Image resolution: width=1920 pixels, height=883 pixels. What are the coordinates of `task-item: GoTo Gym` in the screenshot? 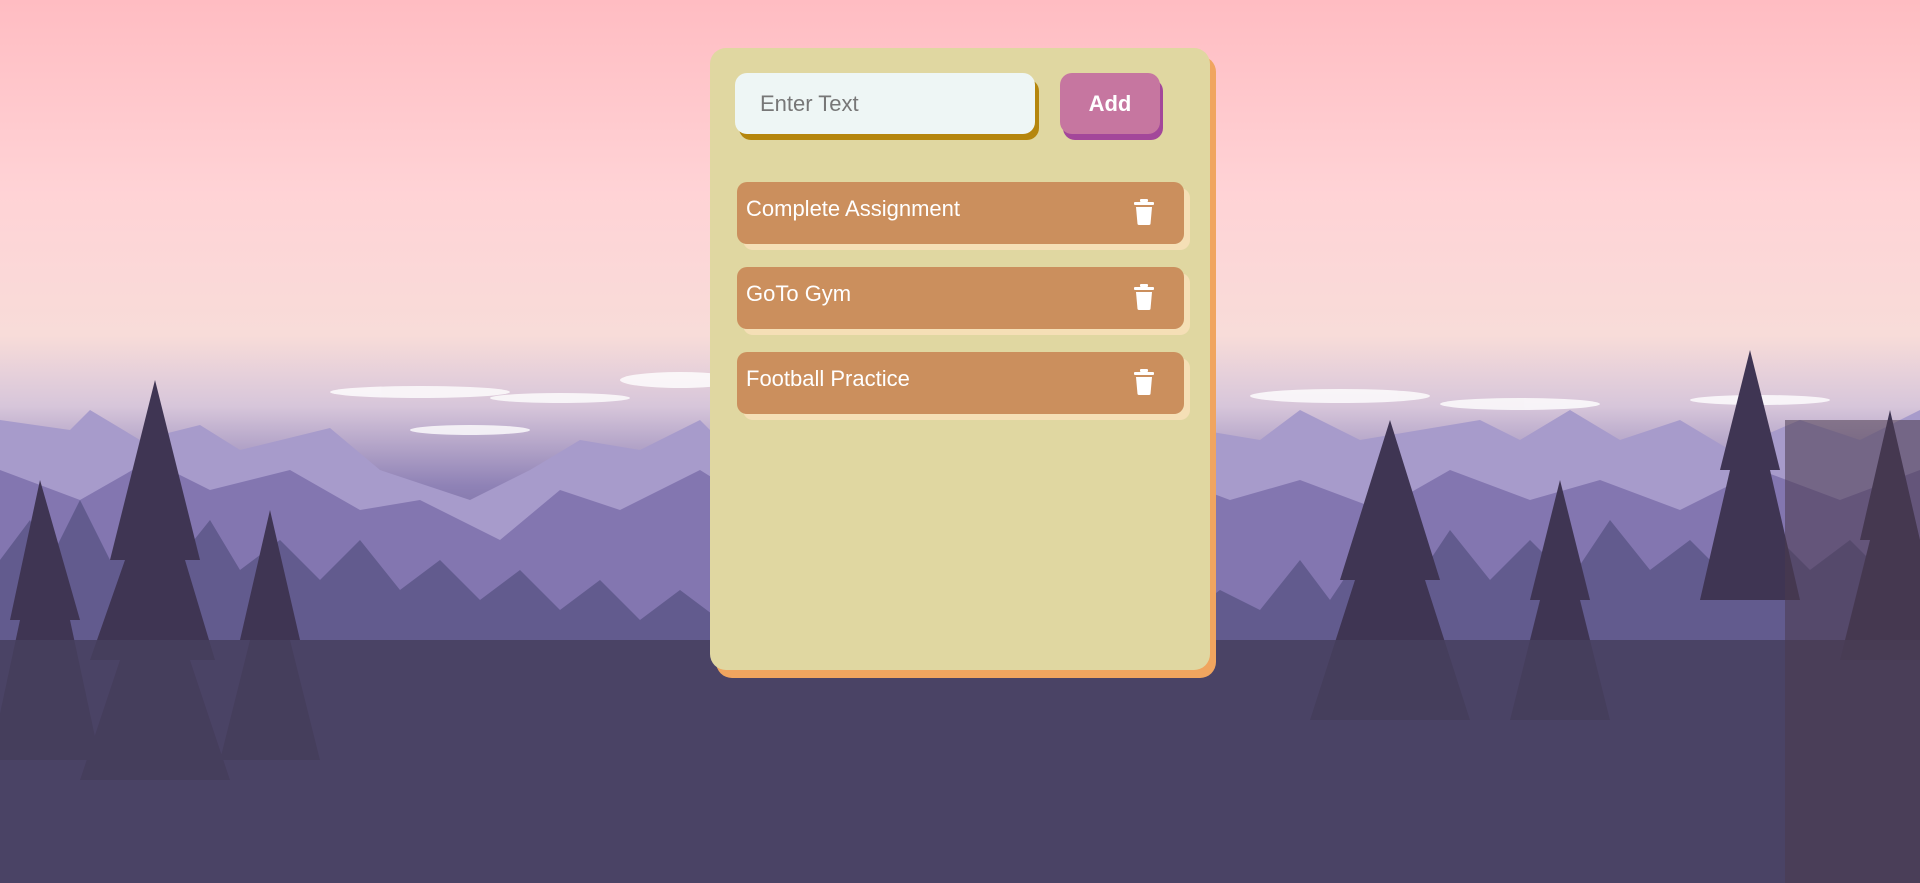 It's located at (960, 298).